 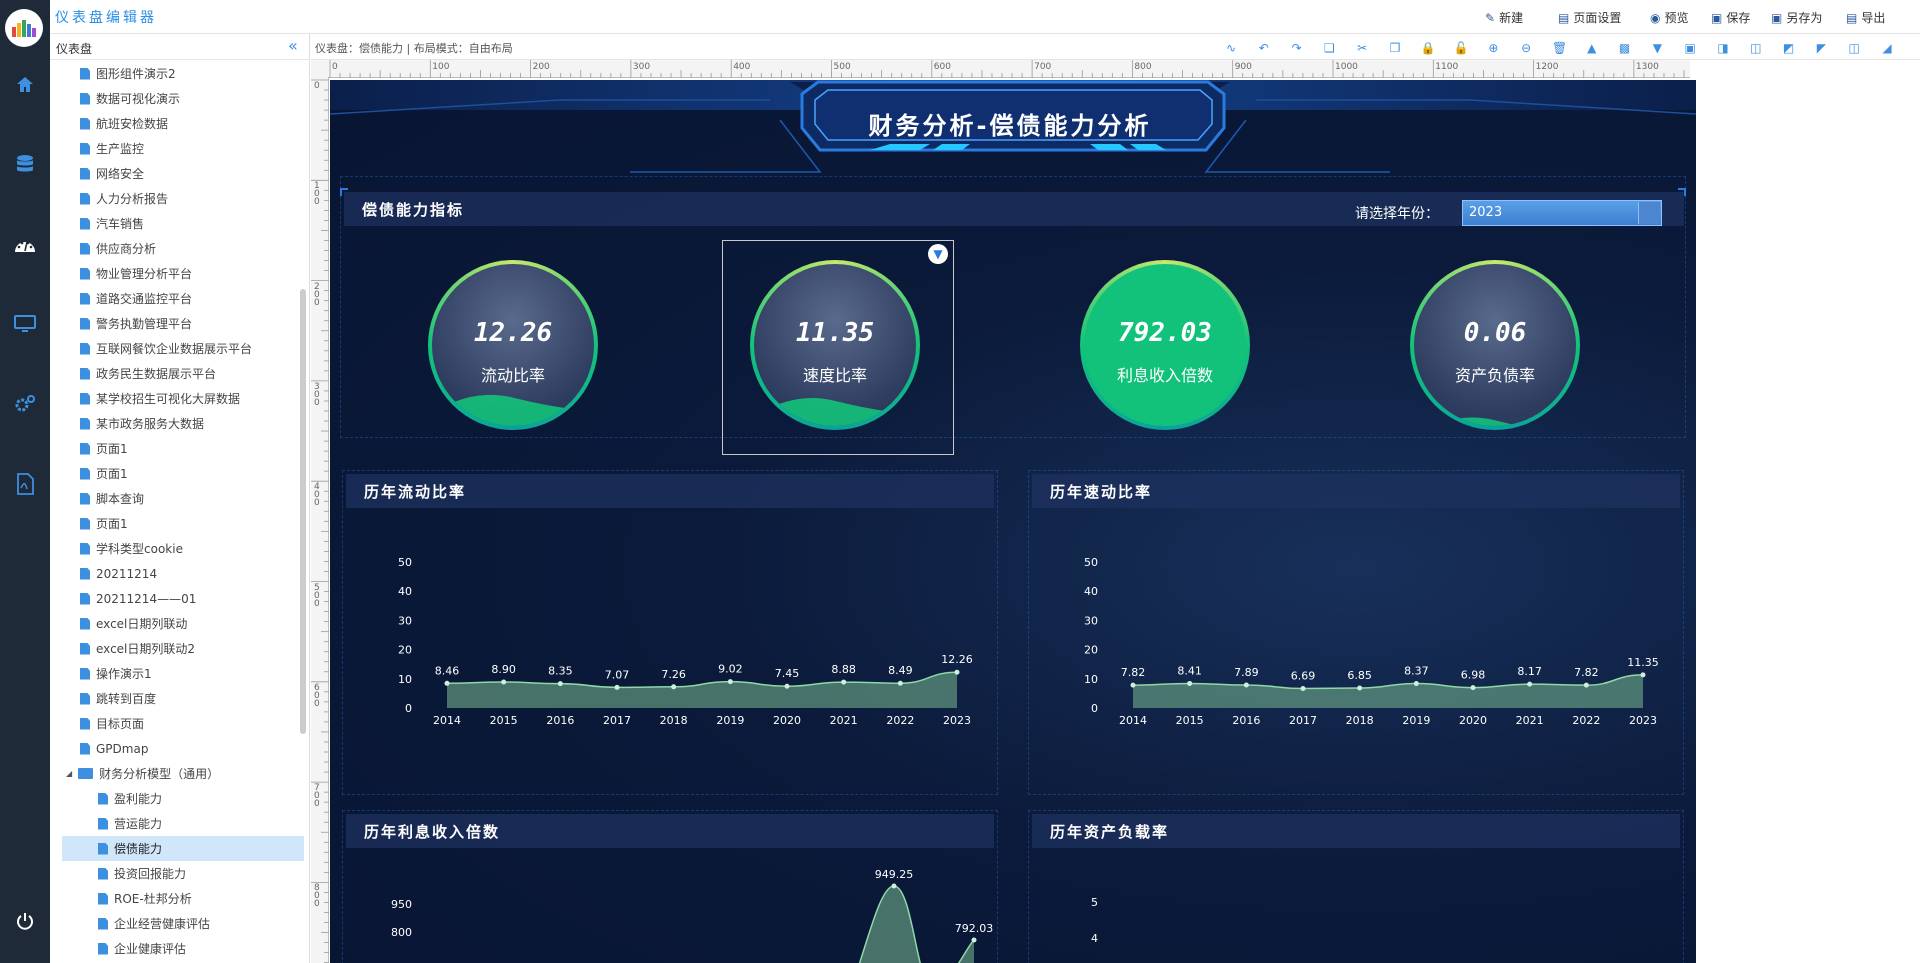 What do you see at coordinates (116, 673) in the screenshot?
I see `tree-item: 操作演示1` at bounding box center [116, 673].